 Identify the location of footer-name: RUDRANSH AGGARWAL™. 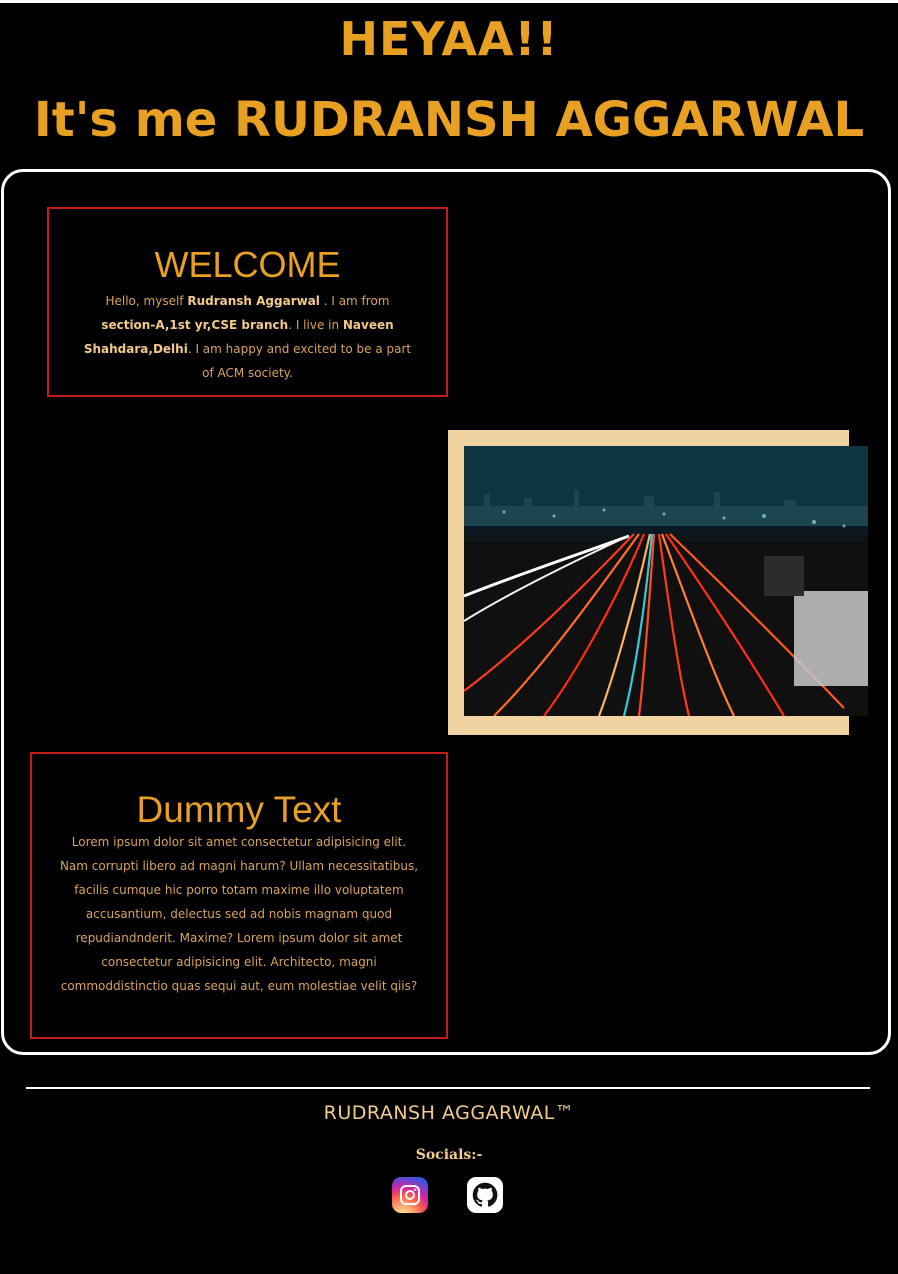
(449, 1113).